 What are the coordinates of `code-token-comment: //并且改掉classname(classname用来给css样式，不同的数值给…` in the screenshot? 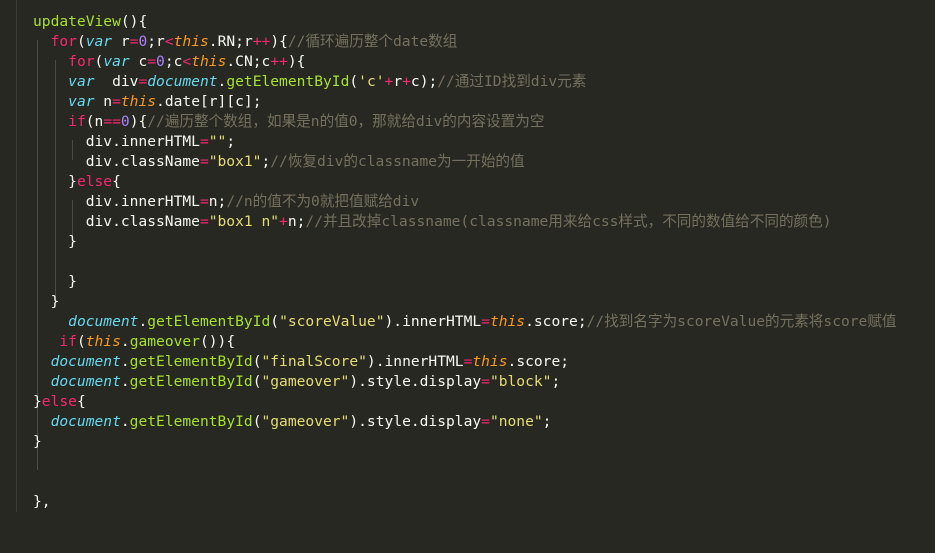 It's located at (568, 221).